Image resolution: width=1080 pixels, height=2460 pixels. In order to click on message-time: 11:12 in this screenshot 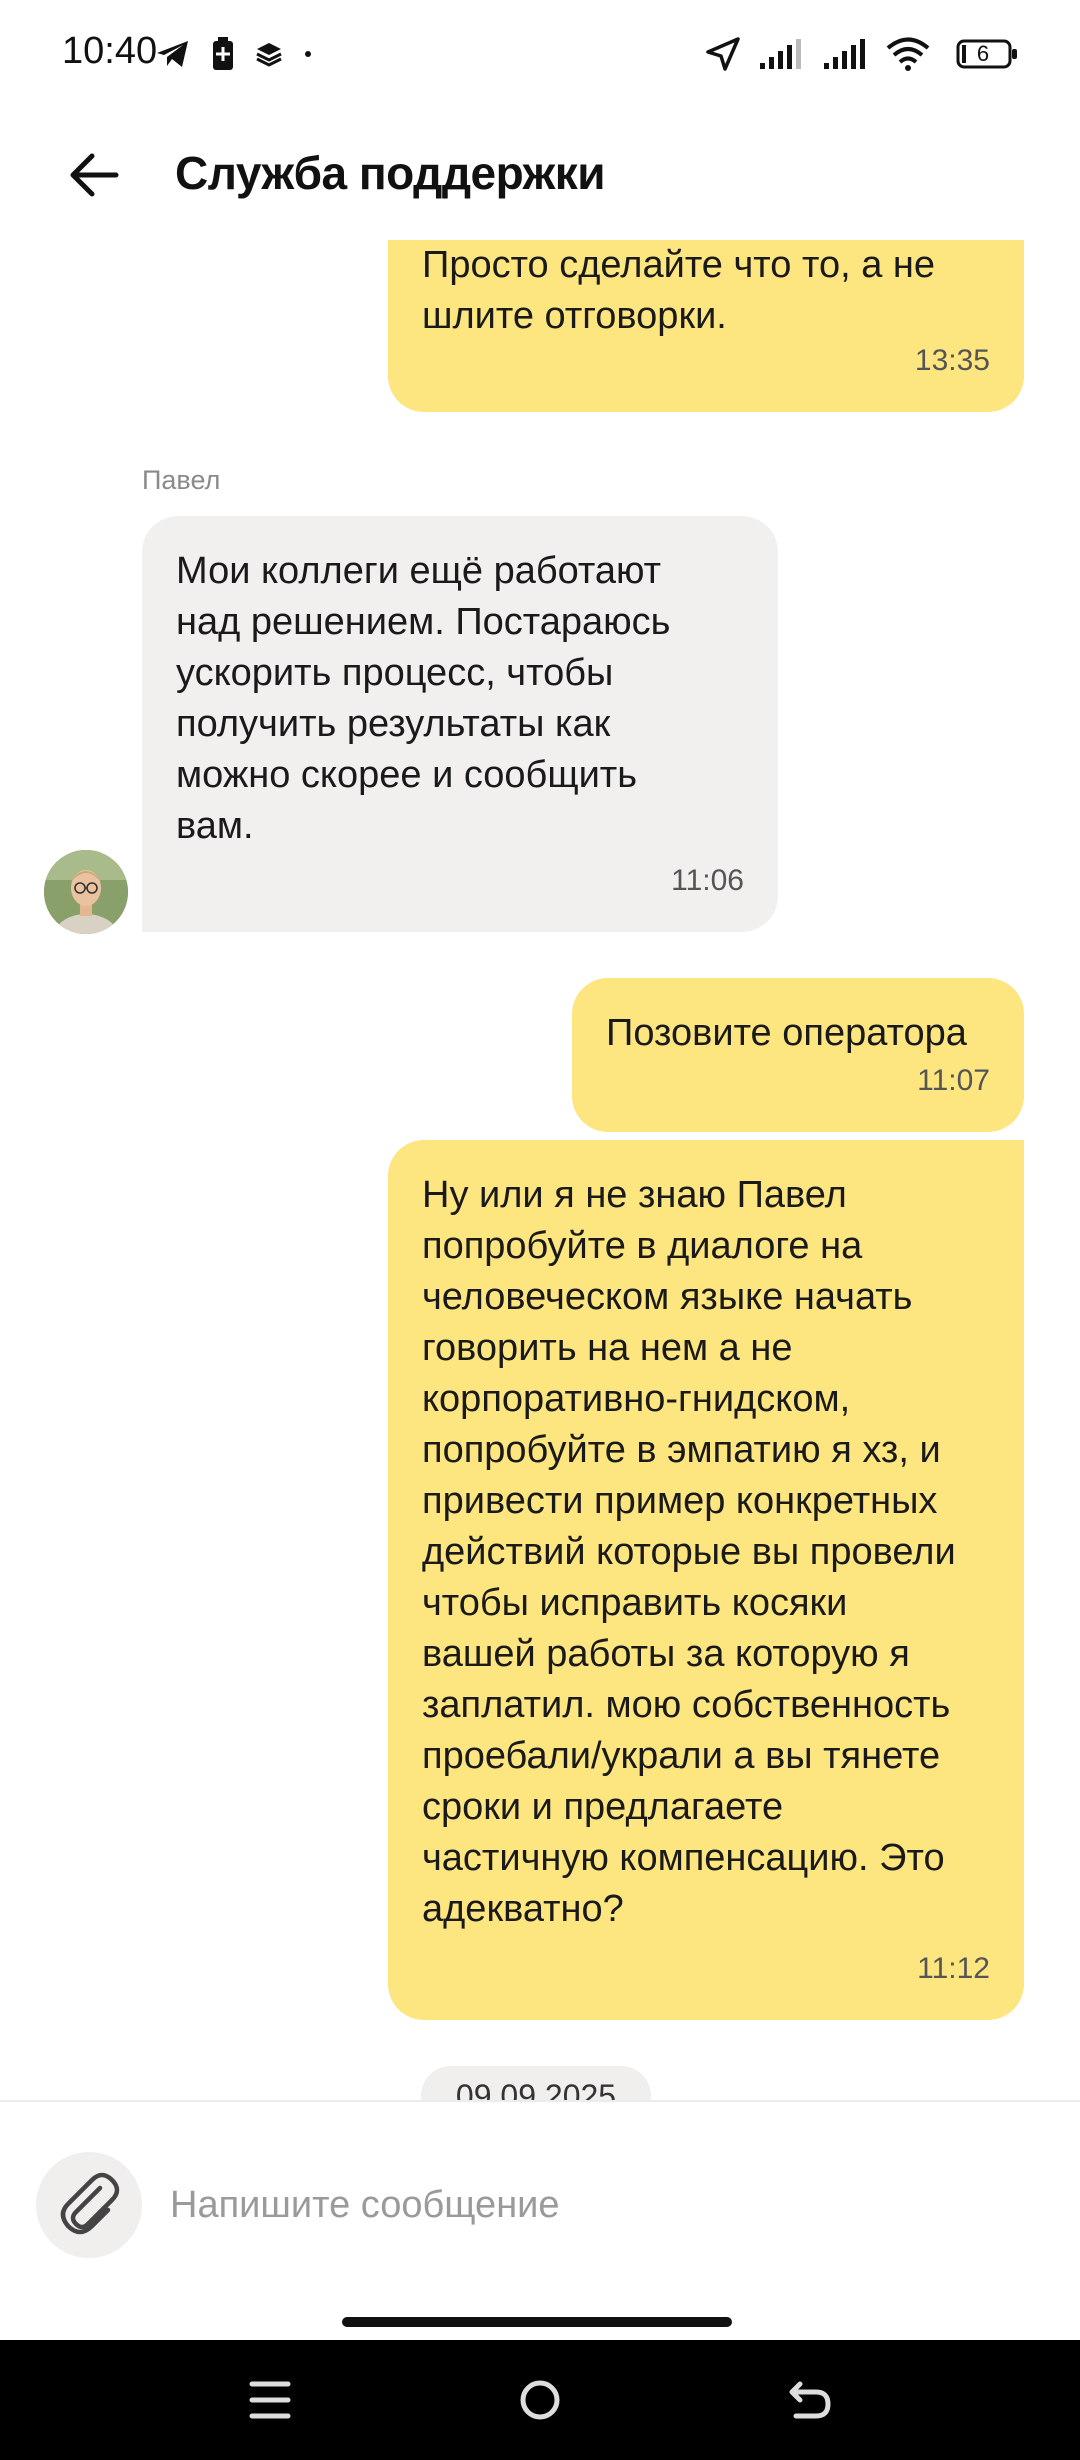, I will do `click(953, 1968)`.